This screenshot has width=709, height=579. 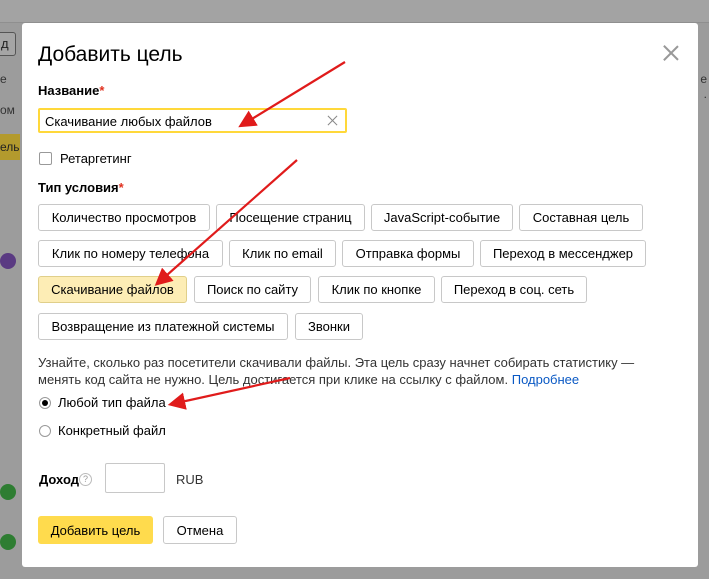 What do you see at coordinates (329, 326) in the screenshot?
I see `condition-calls-button: Звонки` at bounding box center [329, 326].